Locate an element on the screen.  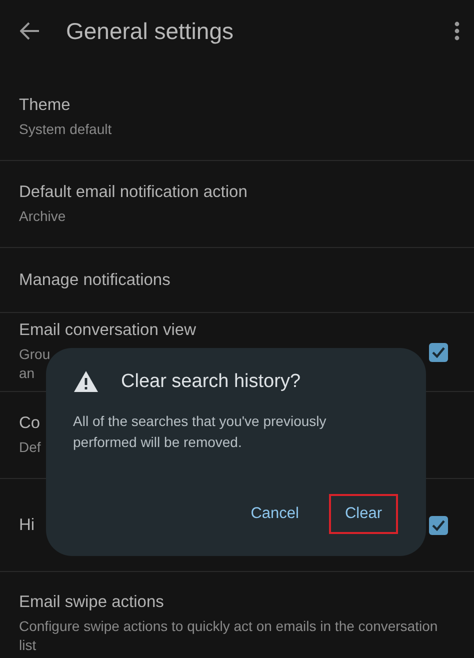
setting-description: Configure swipe actions to quickly act on emails in the conversation list is located at coordinates (229, 636).